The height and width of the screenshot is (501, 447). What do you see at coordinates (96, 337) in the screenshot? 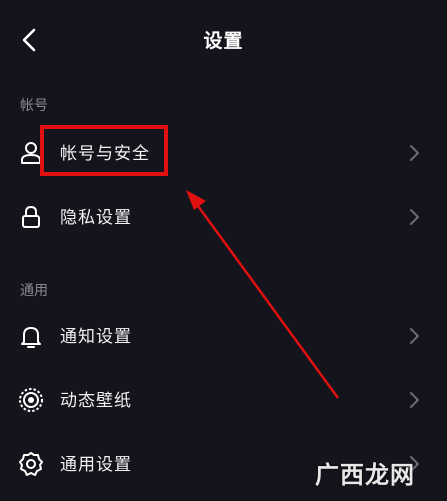
I see `settings-item-label: 通知设置` at bounding box center [96, 337].